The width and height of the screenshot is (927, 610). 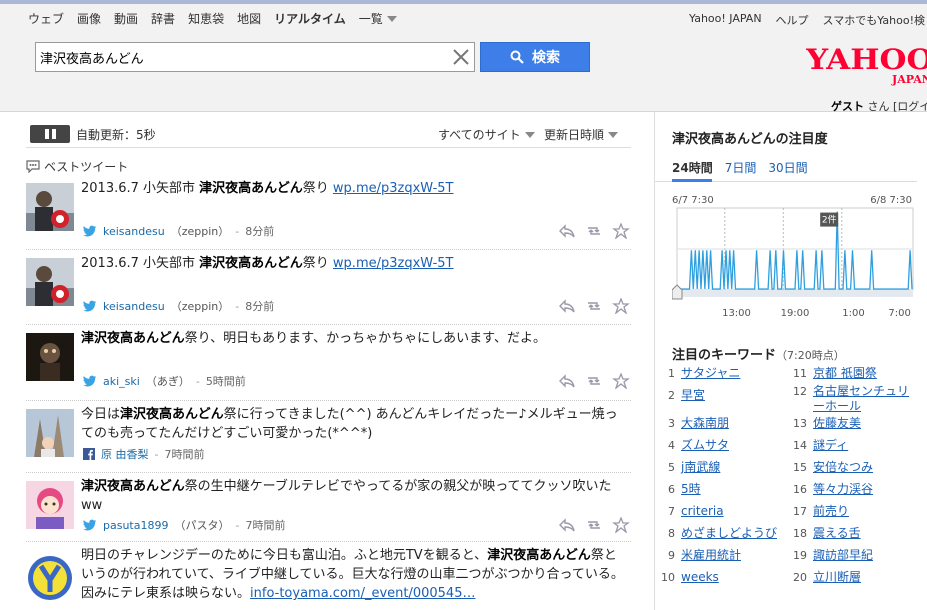 What do you see at coordinates (692, 167) in the screenshot?
I see `tab-24h: 24時間` at bounding box center [692, 167].